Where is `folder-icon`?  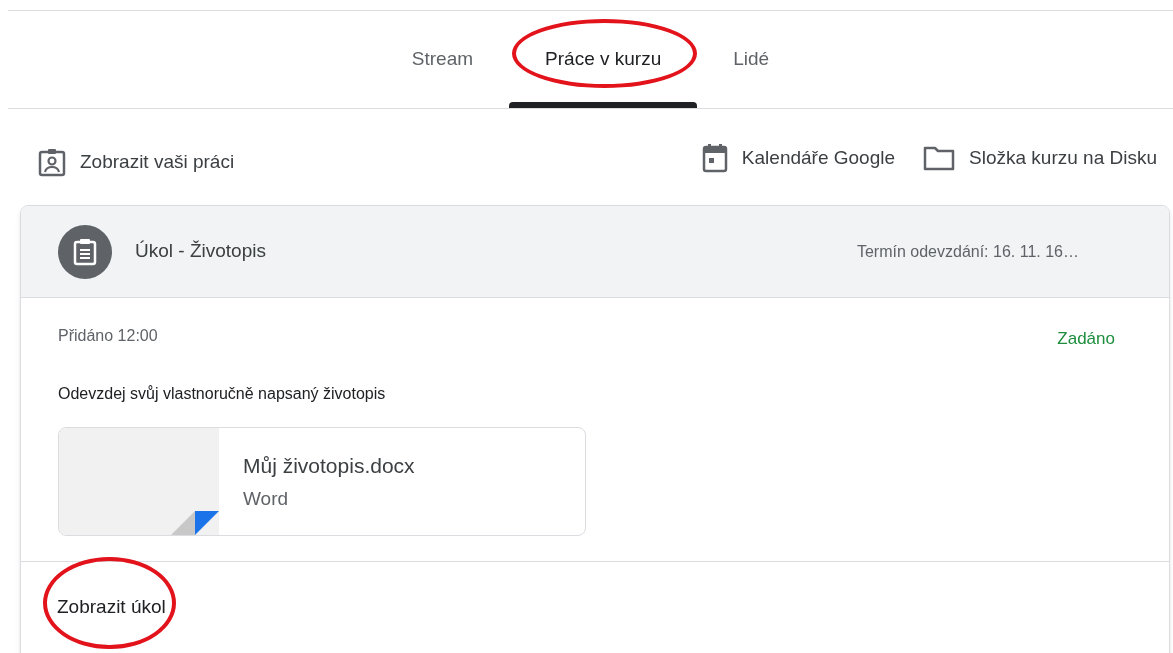 folder-icon is located at coordinates (939, 158).